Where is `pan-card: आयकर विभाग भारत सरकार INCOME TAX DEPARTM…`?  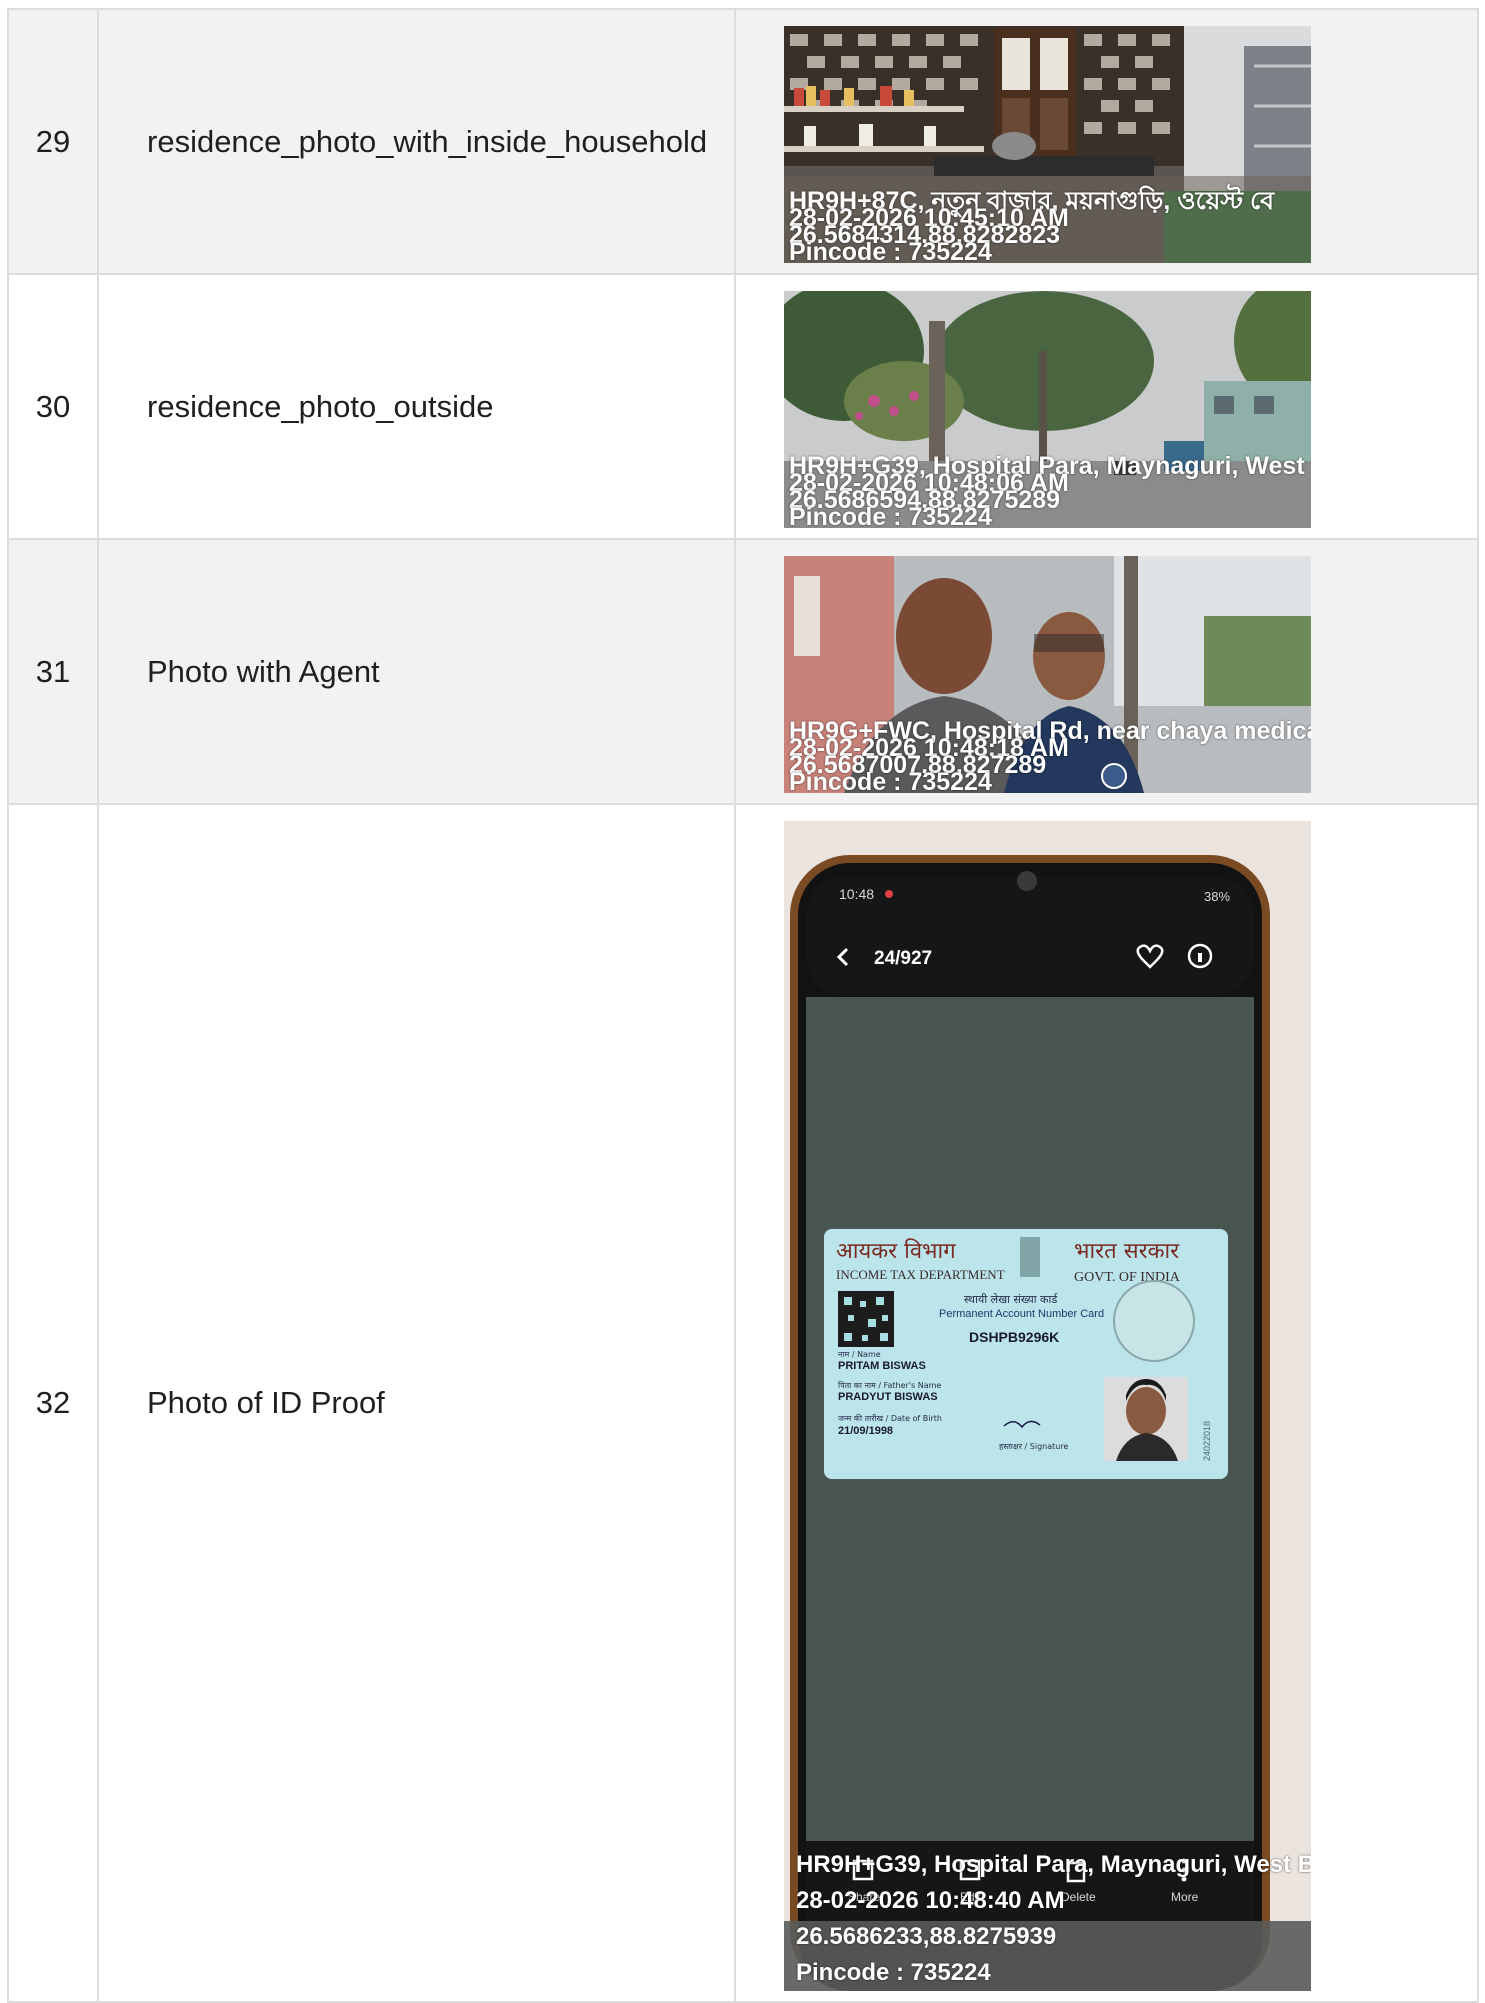
pan-card: आयकर विभाग भारत सरकार INCOME TAX DEPARTM… is located at coordinates (1025, 1354).